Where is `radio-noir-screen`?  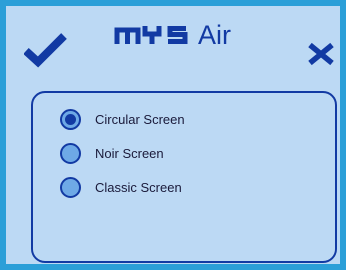
radio-noir-screen is located at coordinates (70, 153).